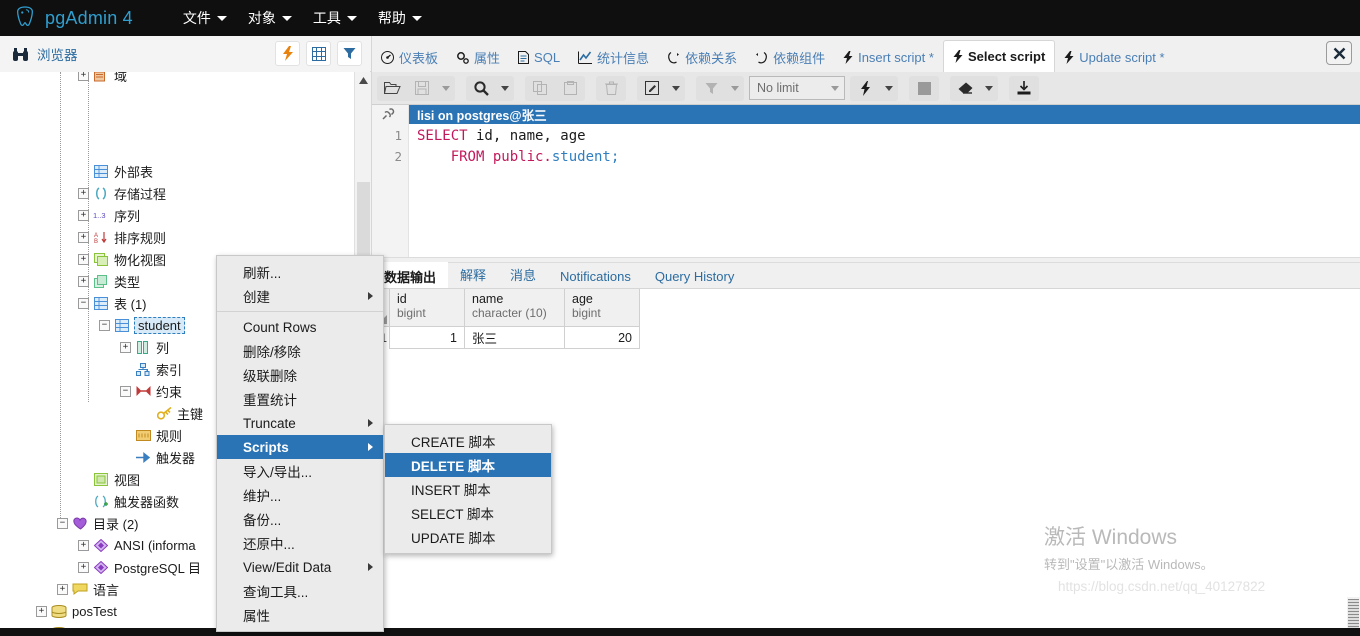 Image resolution: width=1360 pixels, height=636 pixels. Describe the element at coordinates (570, 88) in the screenshot. I see `paste-button` at that location.